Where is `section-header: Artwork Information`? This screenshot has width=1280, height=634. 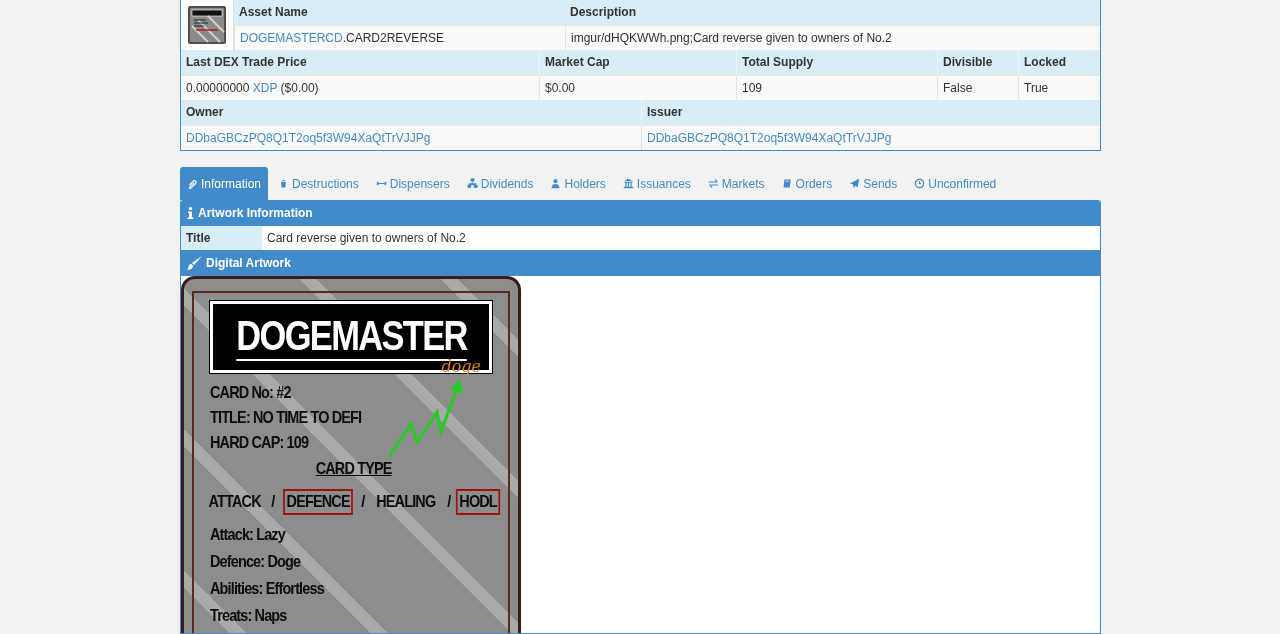 section-header: Artwork Information is located at coordinates (640, 213).